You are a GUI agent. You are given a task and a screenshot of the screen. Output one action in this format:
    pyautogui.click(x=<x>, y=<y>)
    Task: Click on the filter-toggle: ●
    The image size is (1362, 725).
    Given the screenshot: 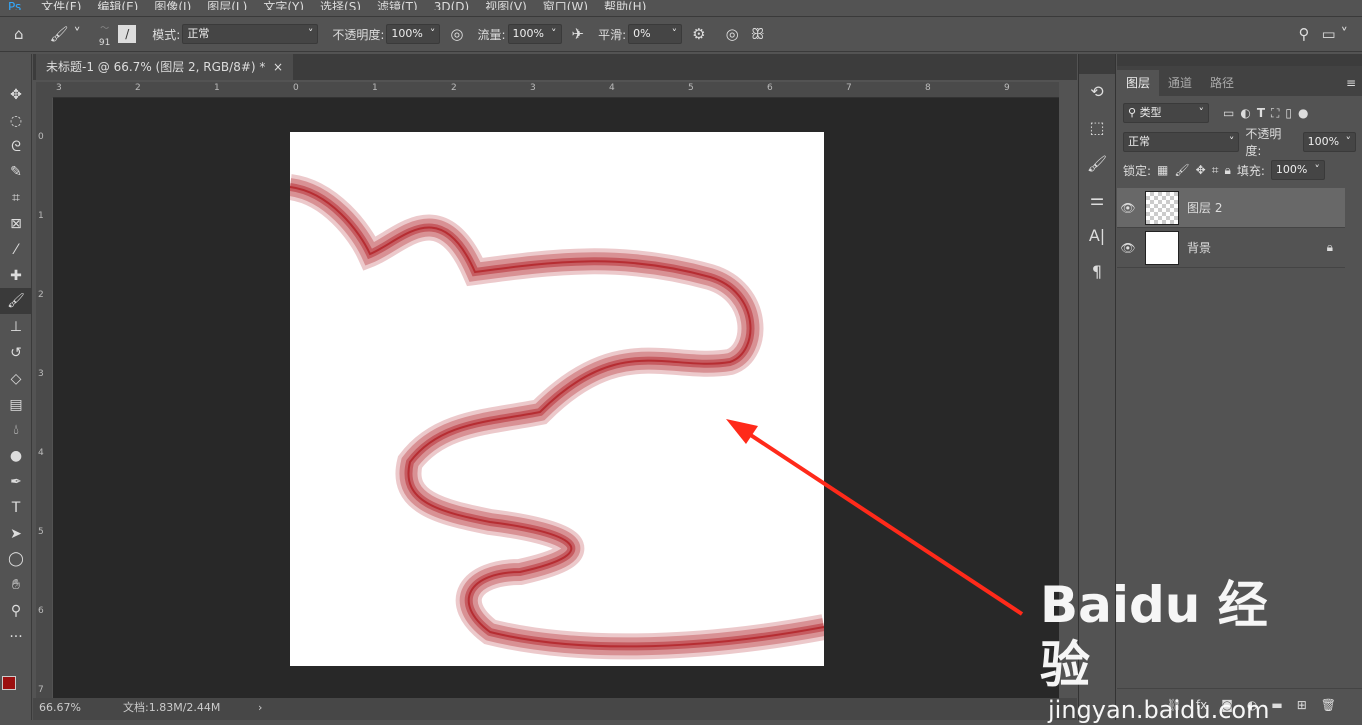 What is the action you would take?
    pyautogui.click(x=1303, y=113)
    